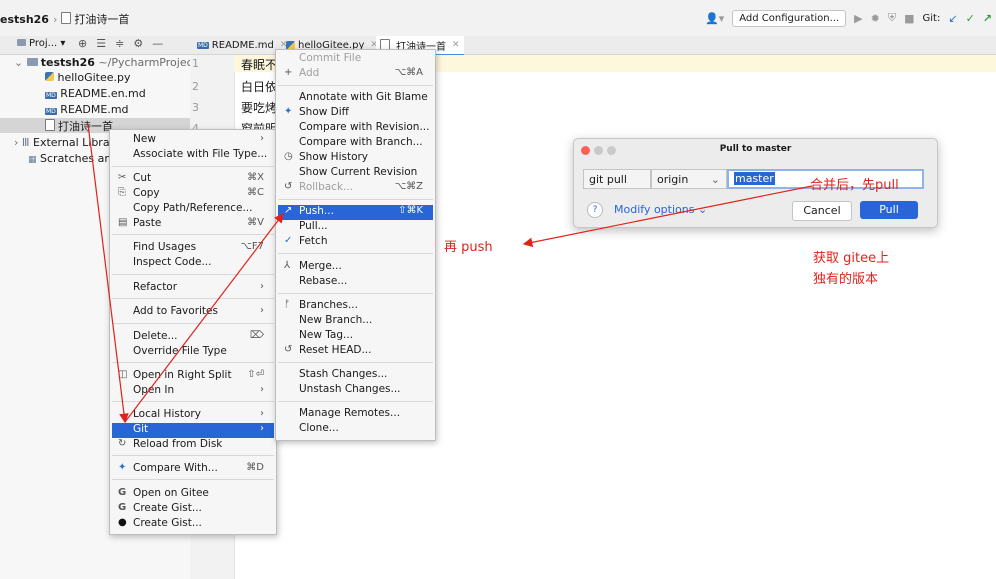 The width and height of the screenshot is (996, 579). I want to click on arrow-to-push-note, so click(667, 216).